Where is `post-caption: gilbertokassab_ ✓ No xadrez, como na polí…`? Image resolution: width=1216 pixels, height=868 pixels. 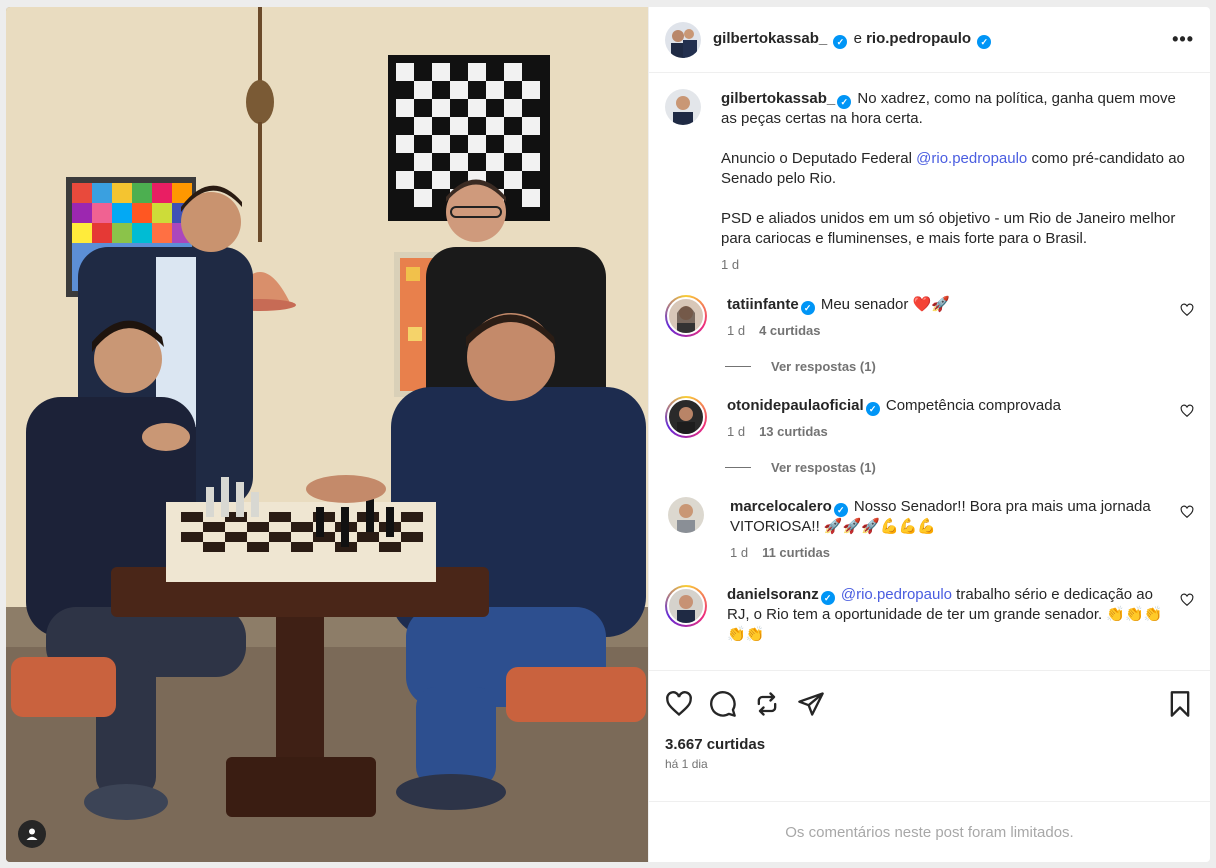 post-caption: gilbertokassab_ ✓ No xadrez, como na polí… is located at coordinates (929, 182).